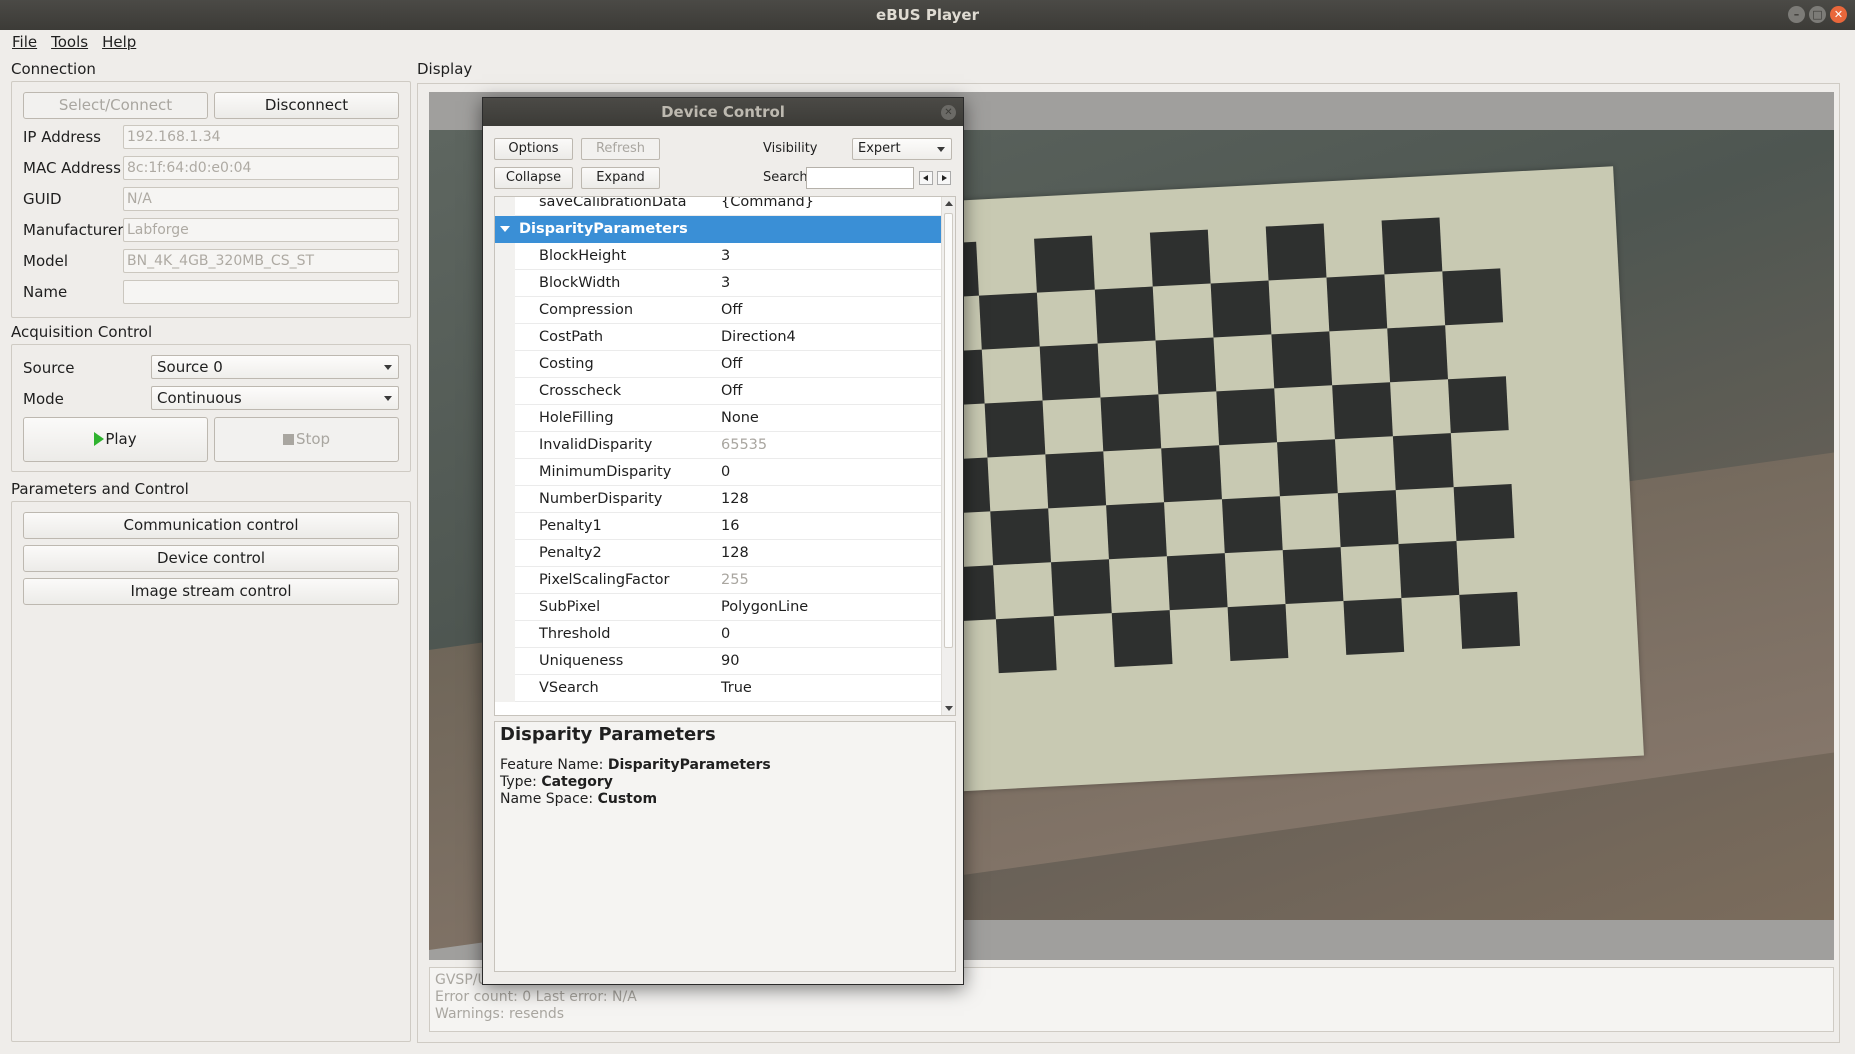 This screenshot has height=1054, width=1855. Describe the element at coordinates (902, 149) in the screenshot. I see `visibility-select: Expert` at that location.